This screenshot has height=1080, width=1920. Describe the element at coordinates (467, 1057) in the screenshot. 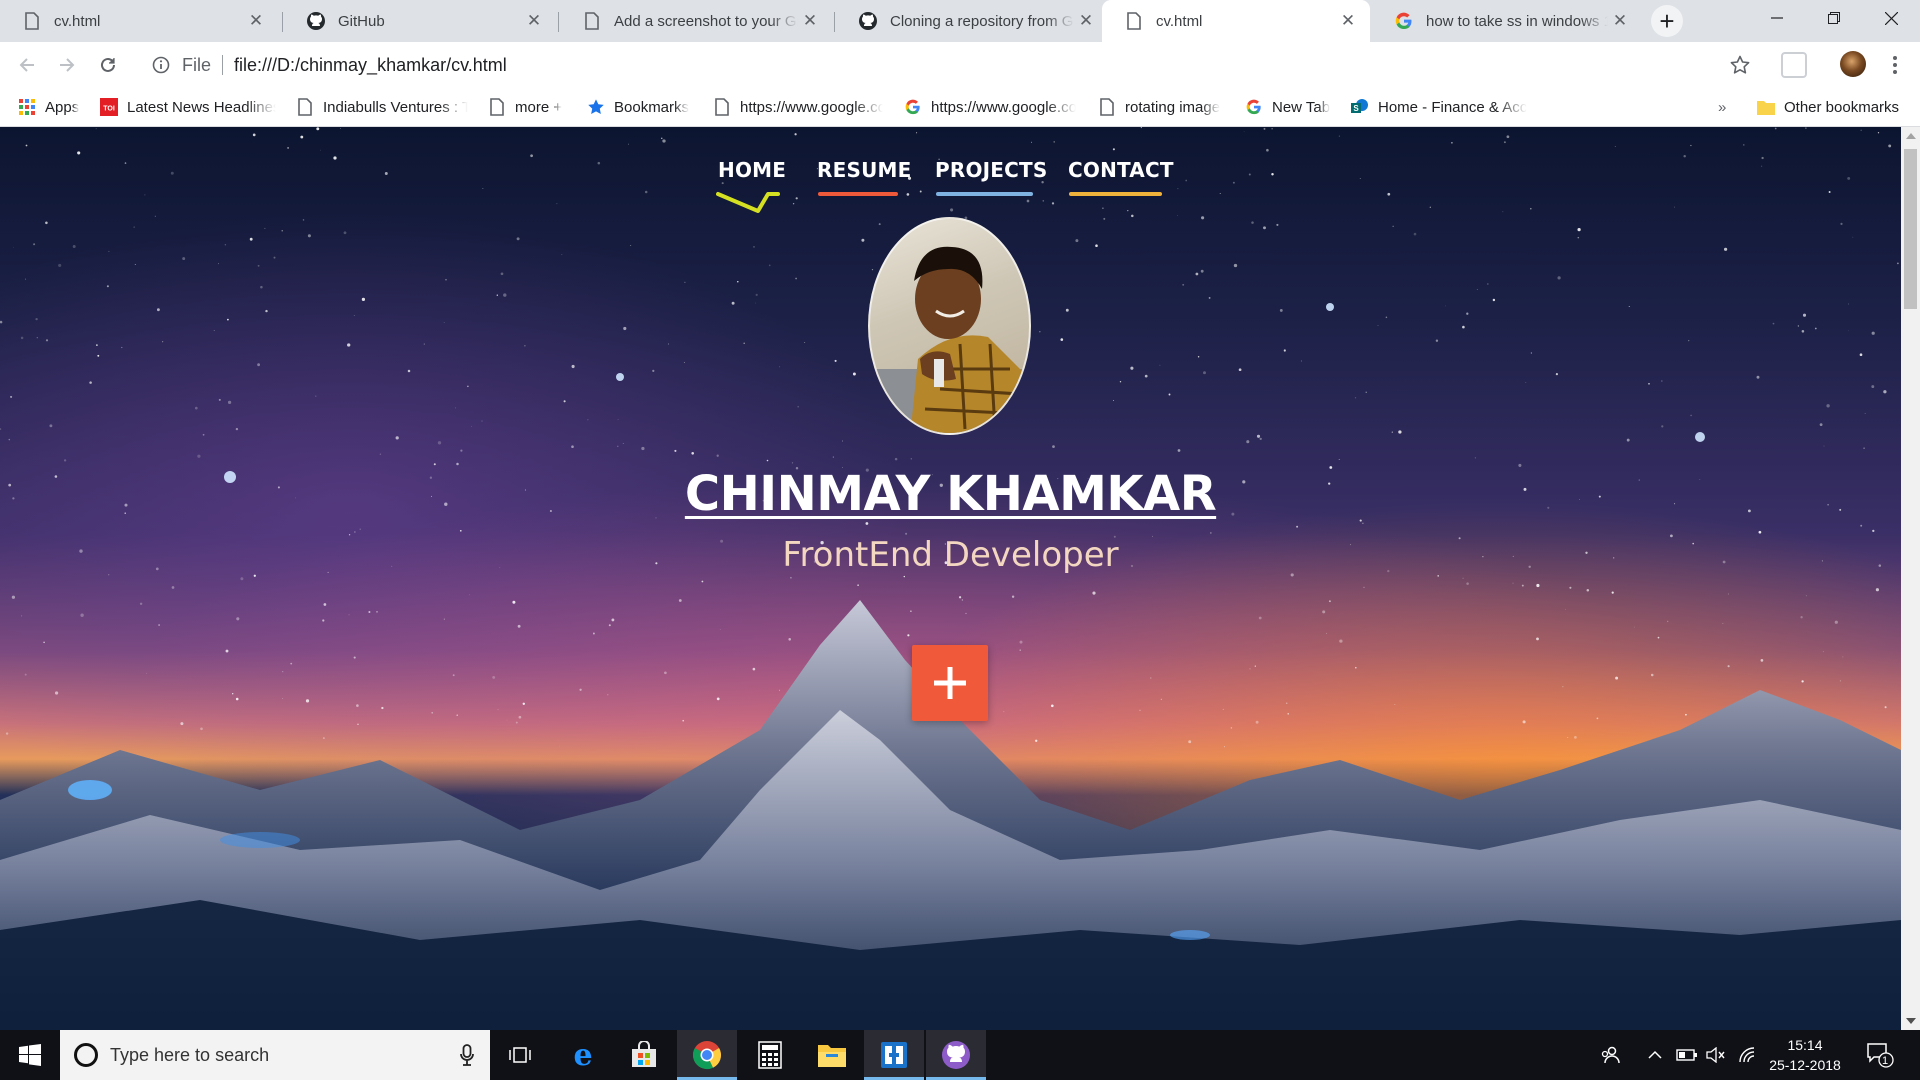

I see `microphone-icon` at that location.